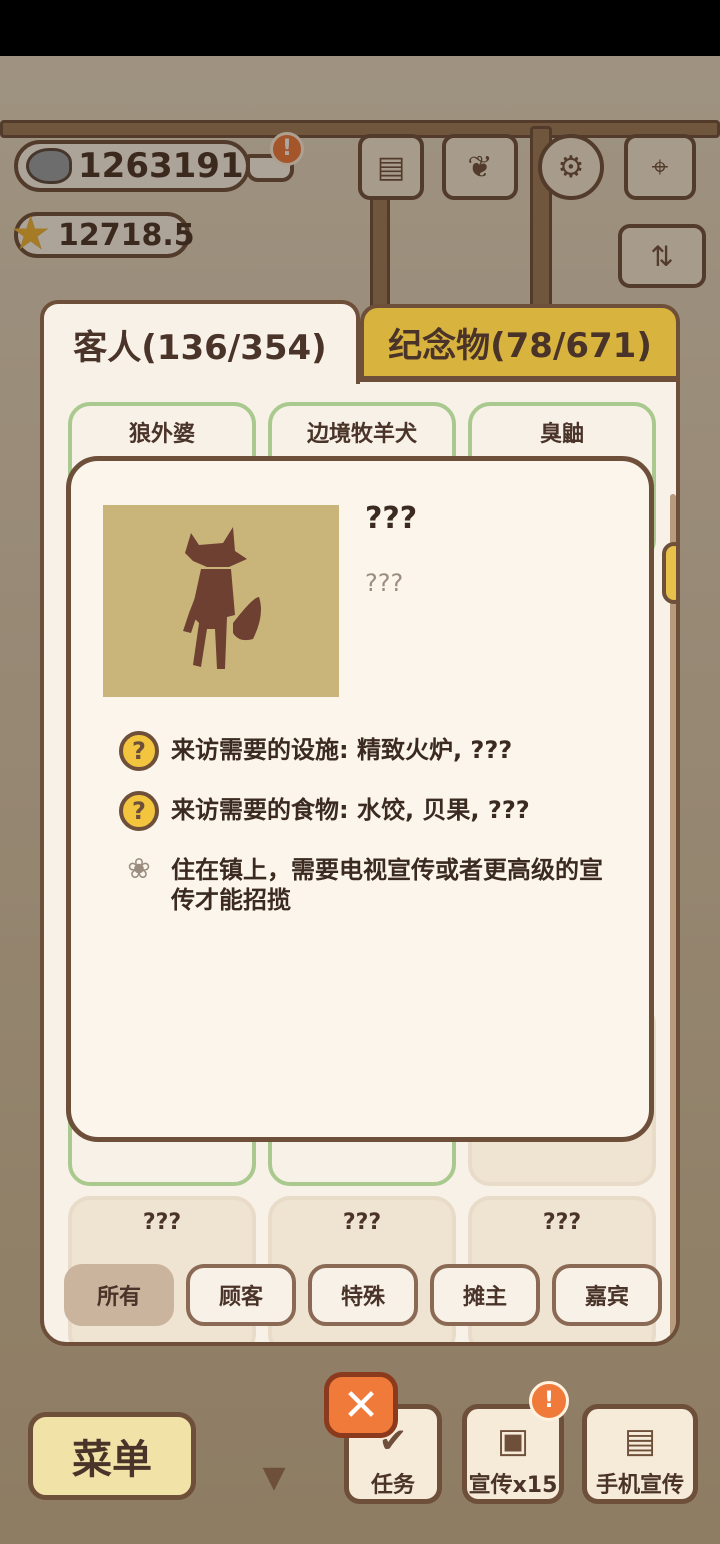  Describe the element at coordinates (639, 1485) in the screenshot. I see `phone-promo-label: 手机宣传` at that location.